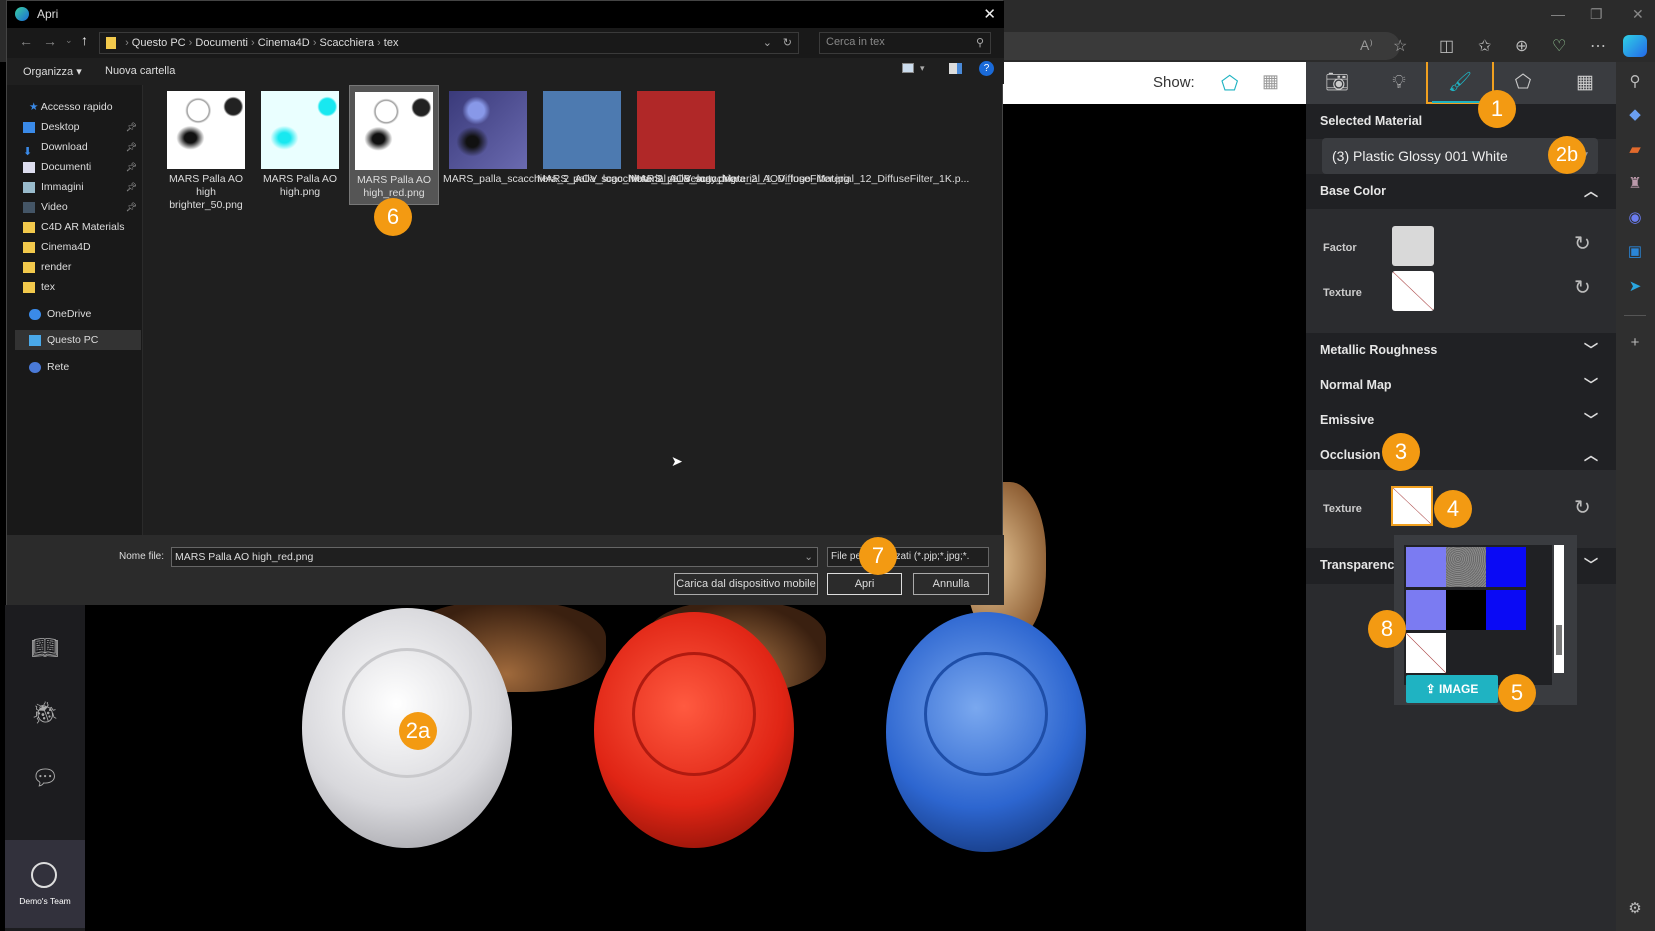 The image size is (1655, 931). I want to click on red-ball, so click(694, 730).